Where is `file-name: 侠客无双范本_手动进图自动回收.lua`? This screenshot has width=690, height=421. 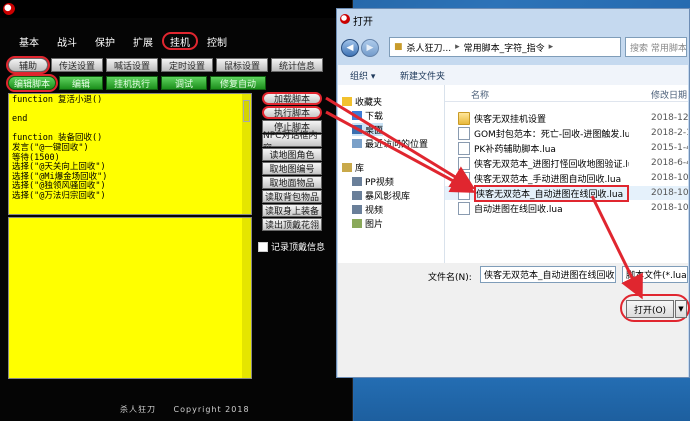 file-name: 侠客无双范本_手动进图自动回收.lua is located at coordinates (548, 179).